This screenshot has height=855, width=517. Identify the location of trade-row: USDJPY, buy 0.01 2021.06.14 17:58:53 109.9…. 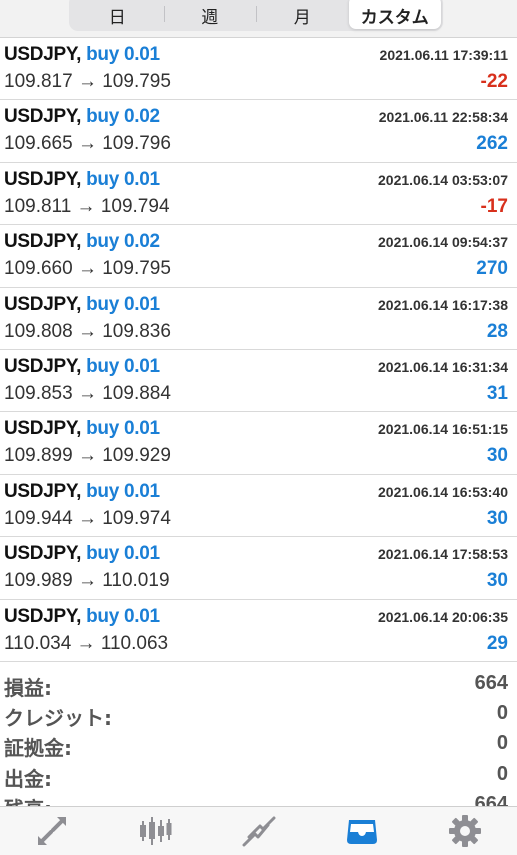
(258, 568).